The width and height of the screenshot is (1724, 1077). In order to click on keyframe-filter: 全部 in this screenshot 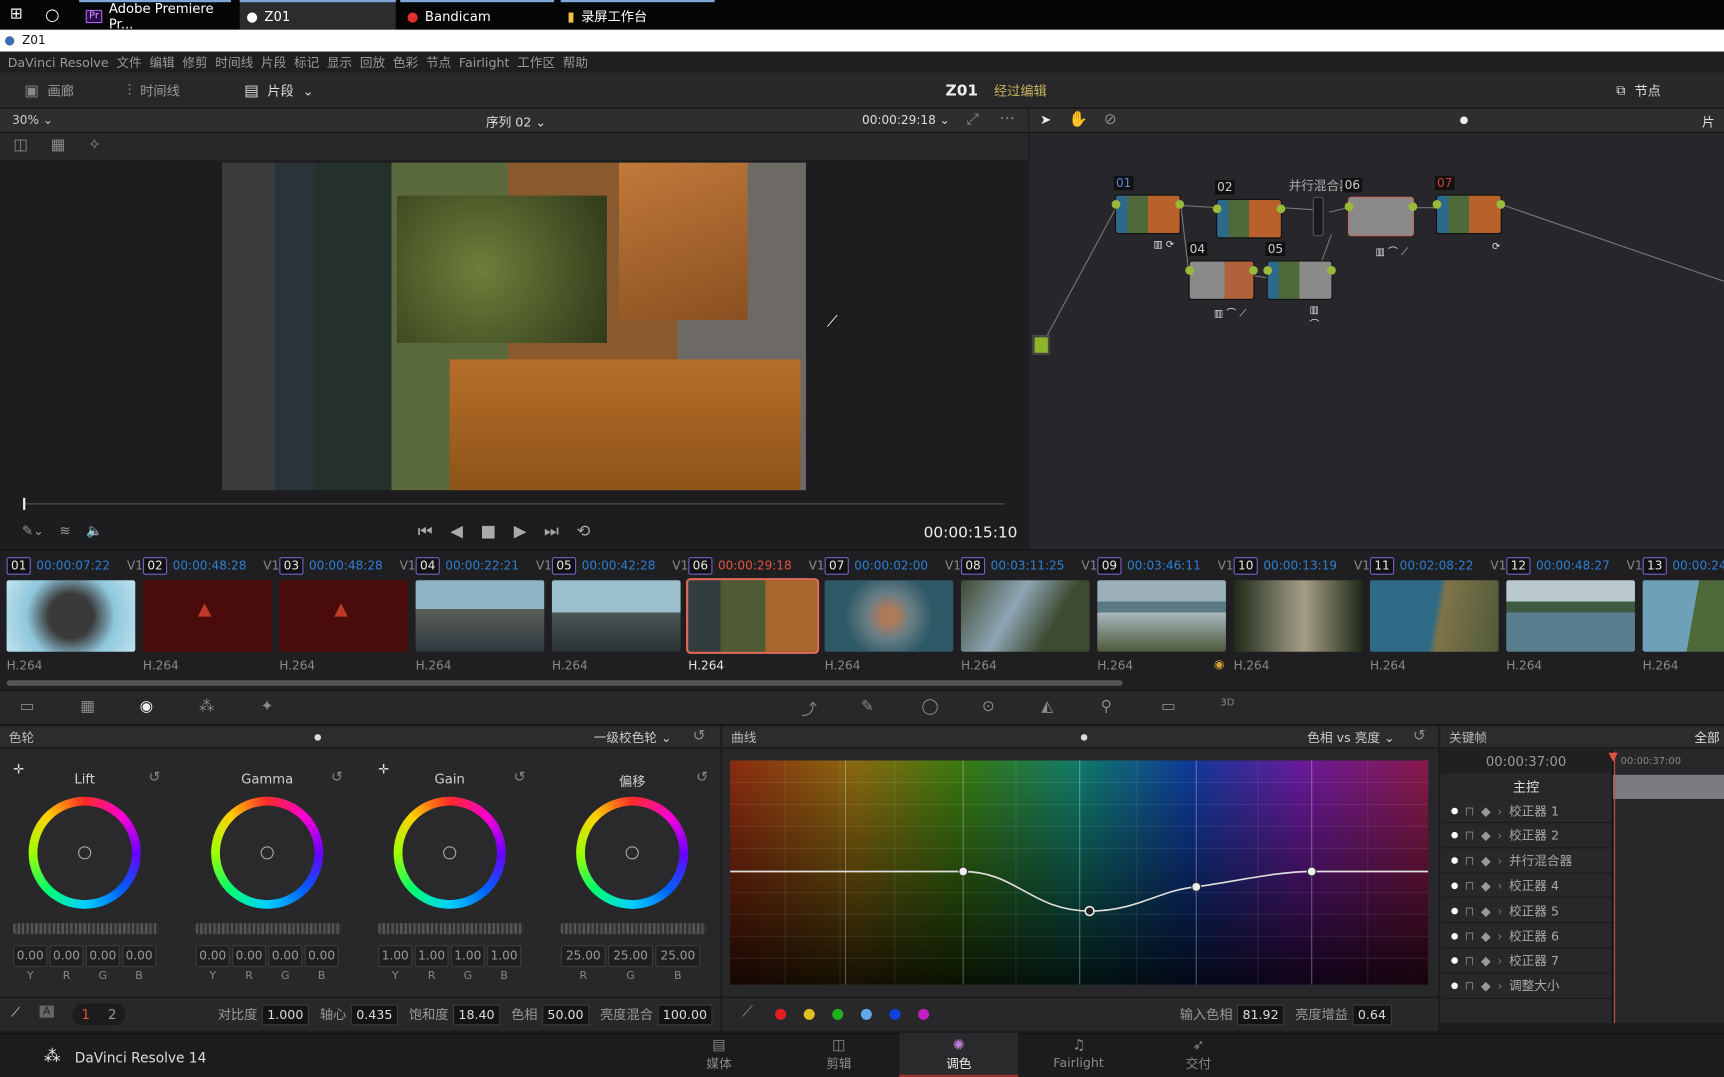, I will do `click(1706, 737)`.